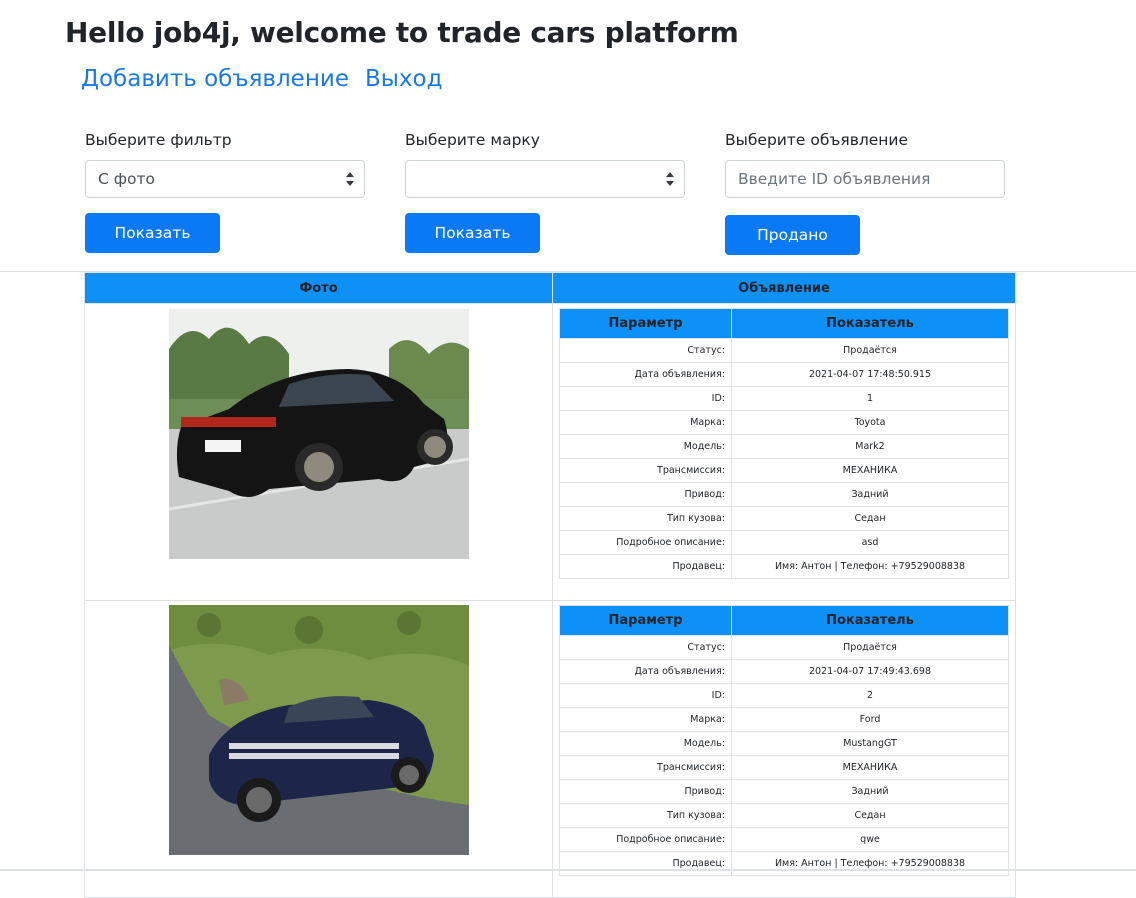  What do you see at coordinates (792, 235) in the screenshot?
I see `sold-button: Продано` at bounding box center [792, 235].